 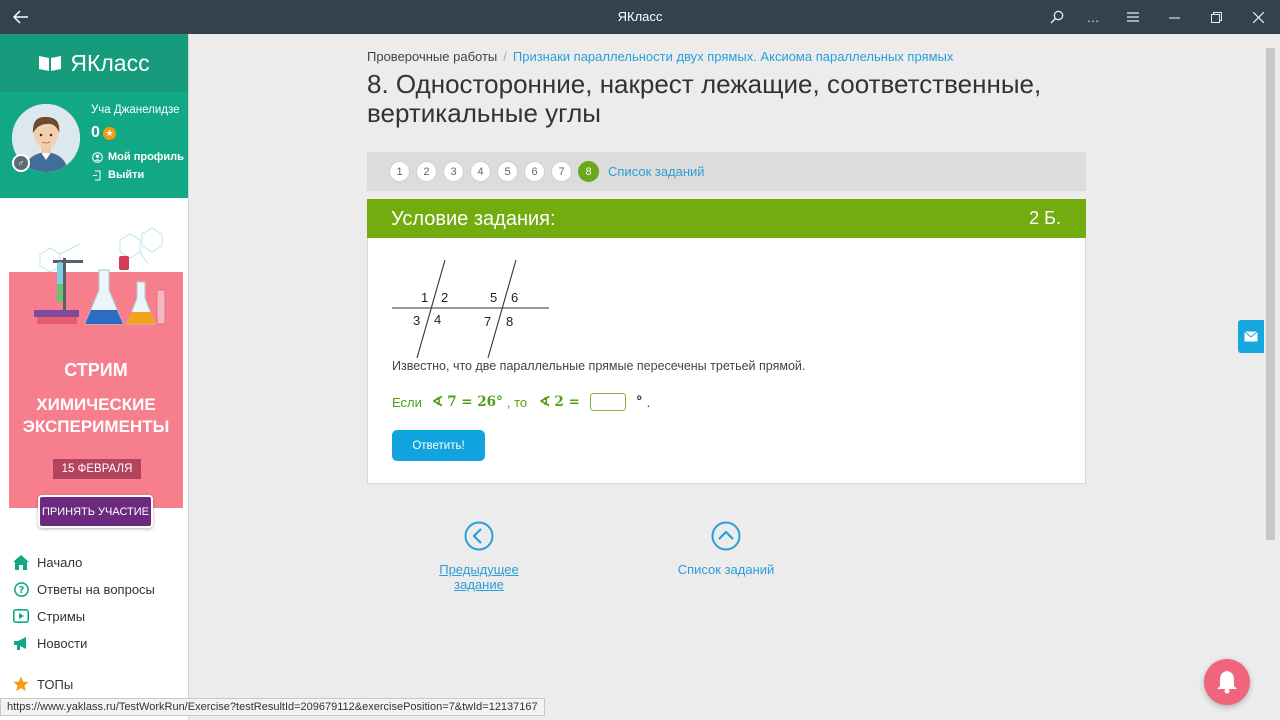 What do you see at coordinates (399, 171) in the screenshot?
I see `page-1-button: 1` at bounding box center [399, 171].